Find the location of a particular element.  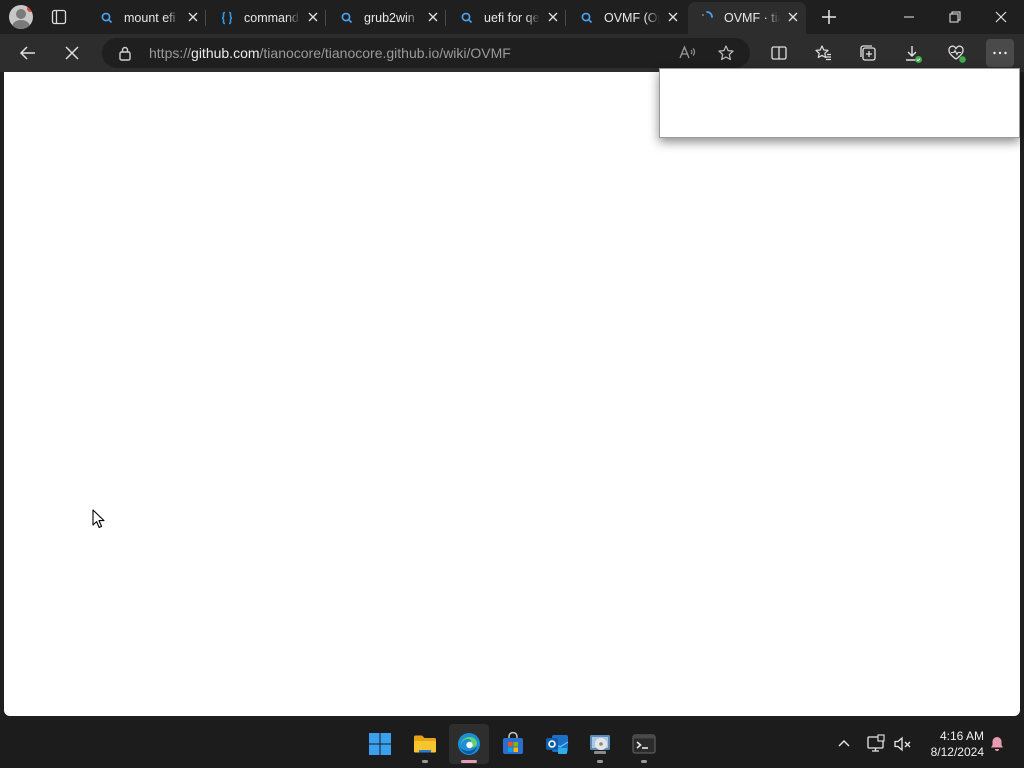

store-icon is located at coordinates (513, 743).